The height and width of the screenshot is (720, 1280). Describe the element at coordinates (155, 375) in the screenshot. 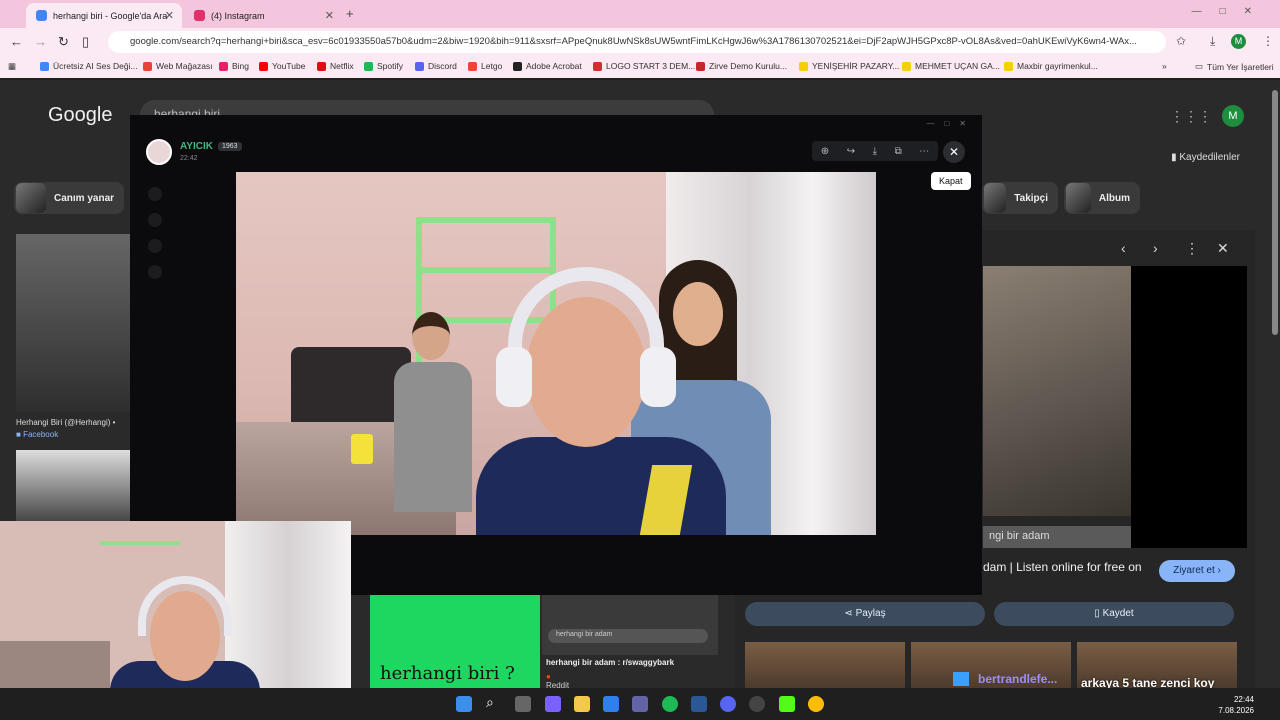

I see `discord-server-list` at that location.